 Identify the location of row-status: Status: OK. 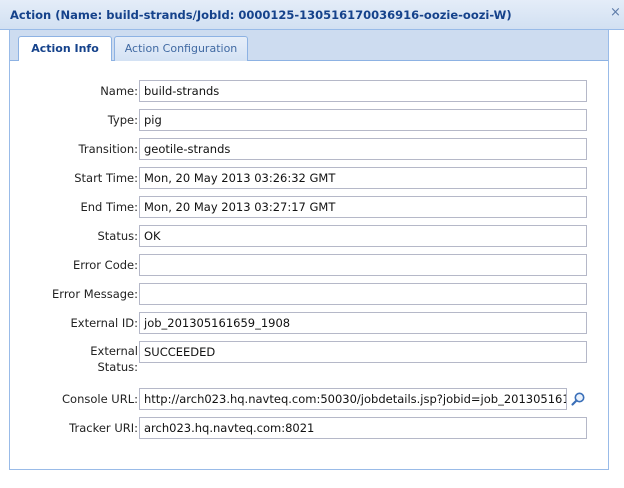
(309, 237).